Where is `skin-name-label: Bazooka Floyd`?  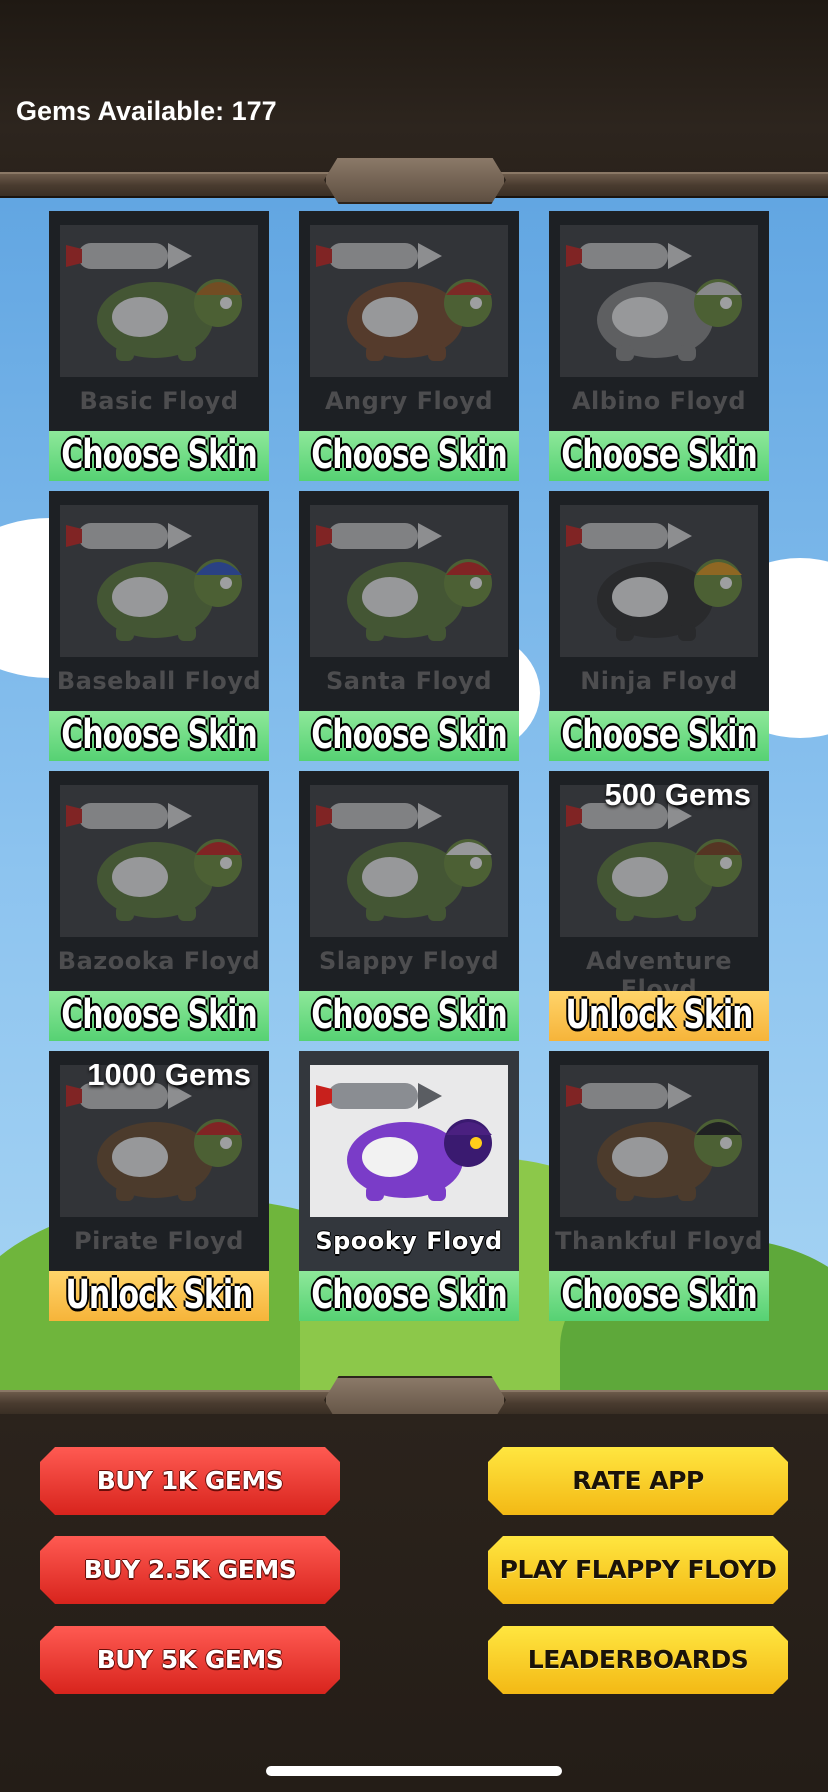 skin-name-label: Bazooka Floyd is located at coordinates (159, 961).